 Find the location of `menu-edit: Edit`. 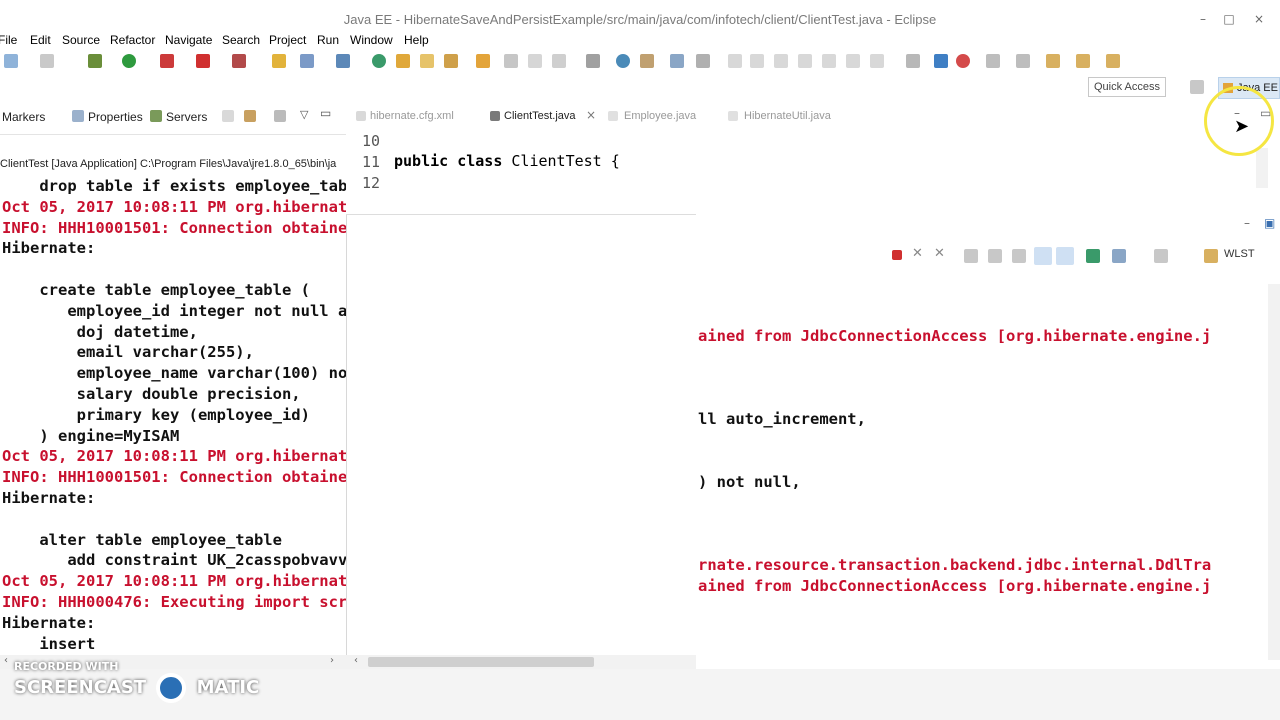

menu-edit: Edit is located at coordinates (40, 40).